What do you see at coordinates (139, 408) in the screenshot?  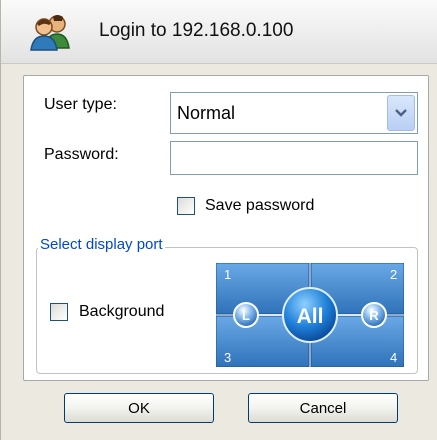 I see `ok-button: OK` at bounding box center [139, 408].